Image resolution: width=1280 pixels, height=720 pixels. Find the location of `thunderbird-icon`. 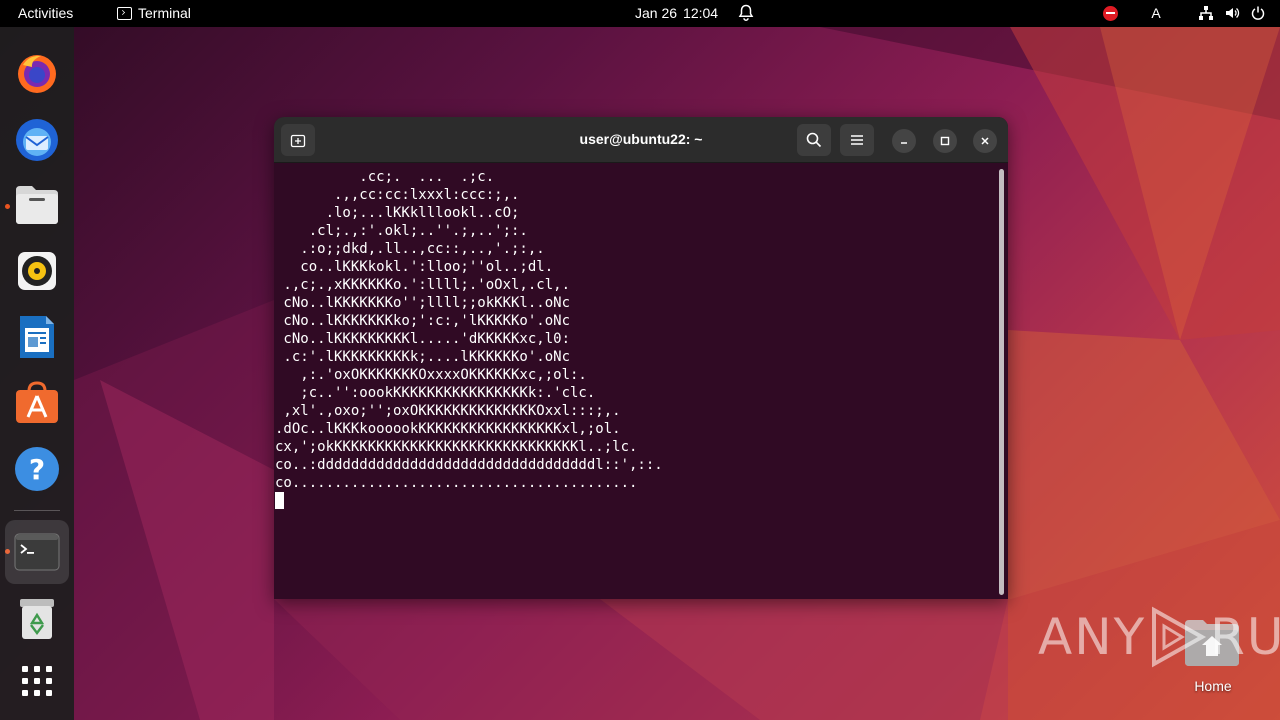

thunderbird-icon is located at coordinates (37, 140).